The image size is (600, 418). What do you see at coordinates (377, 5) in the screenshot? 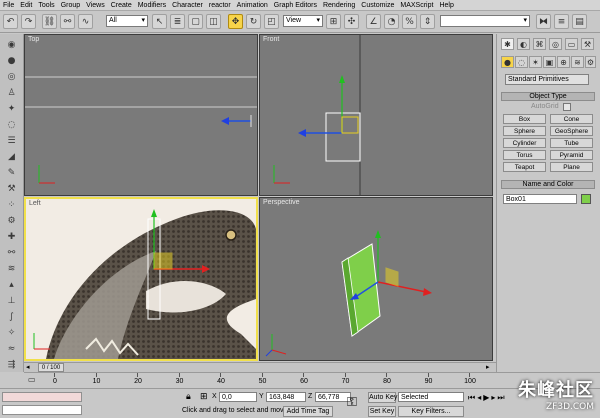
I see `menu-item-customize: Customize` at bounding box center [377, 5].